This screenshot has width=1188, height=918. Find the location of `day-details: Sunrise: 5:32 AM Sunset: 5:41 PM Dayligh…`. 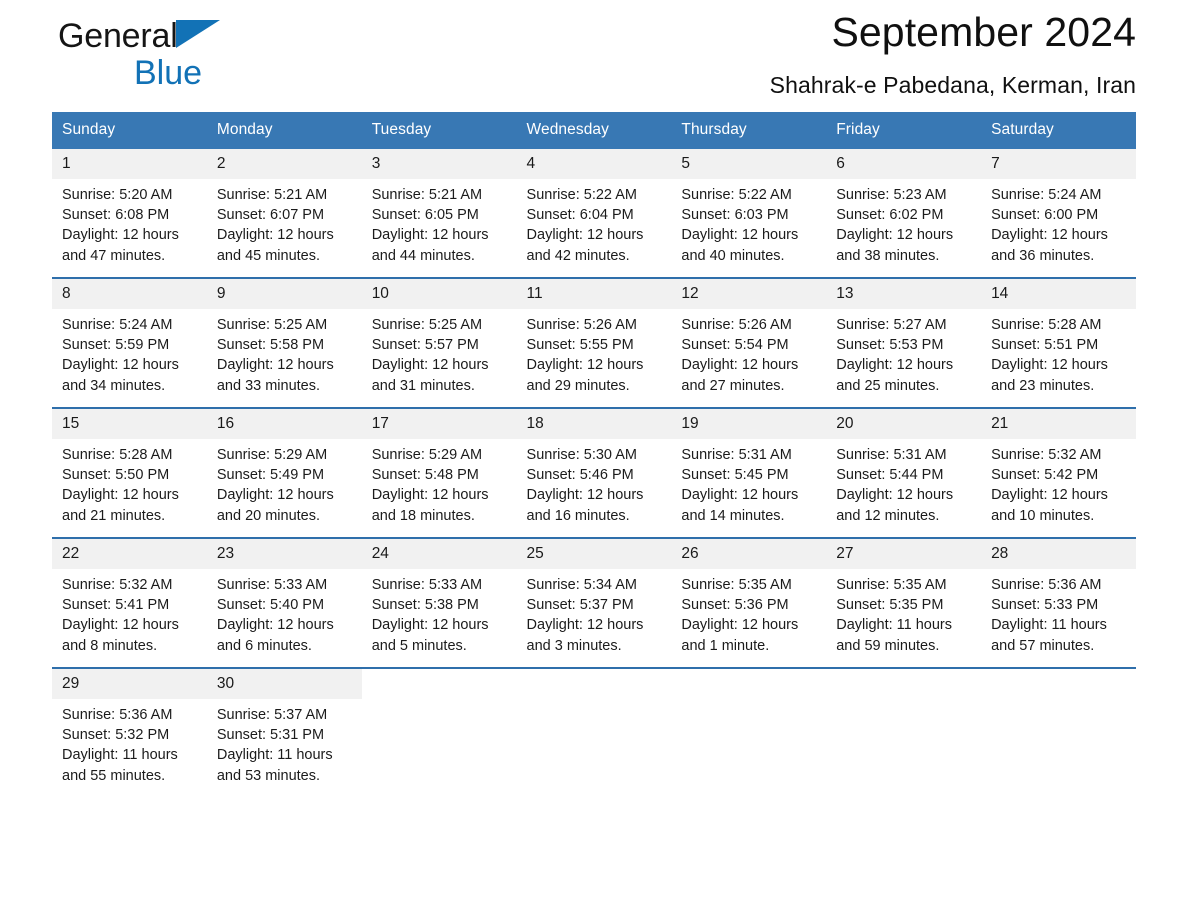

day-details: Sunrise: 5:32 AM Sunset: 5:41 PM Dayligh… is located at coordinates (129, 612).